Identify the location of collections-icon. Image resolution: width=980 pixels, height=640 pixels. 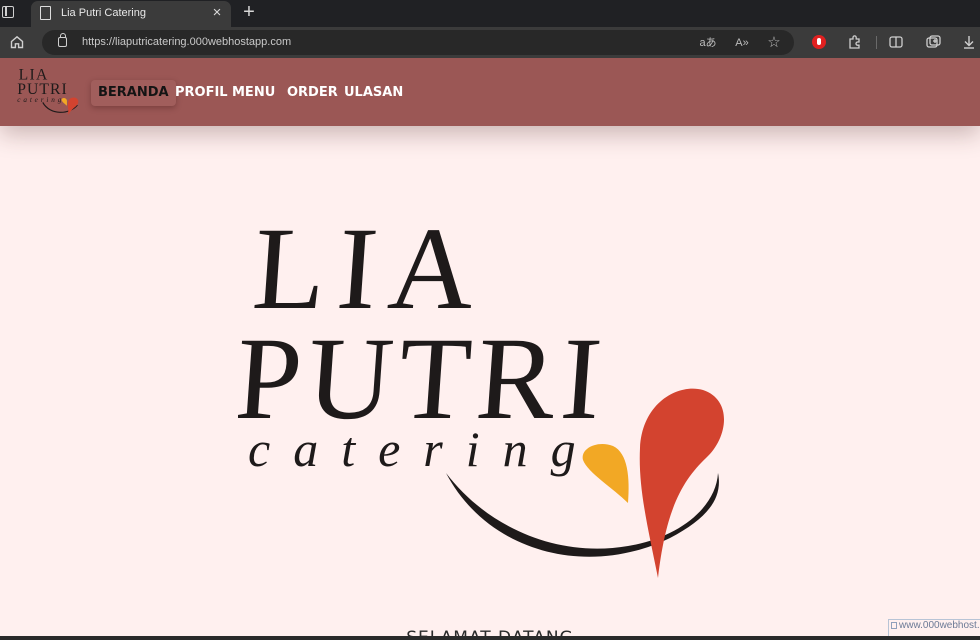
(933, 42).